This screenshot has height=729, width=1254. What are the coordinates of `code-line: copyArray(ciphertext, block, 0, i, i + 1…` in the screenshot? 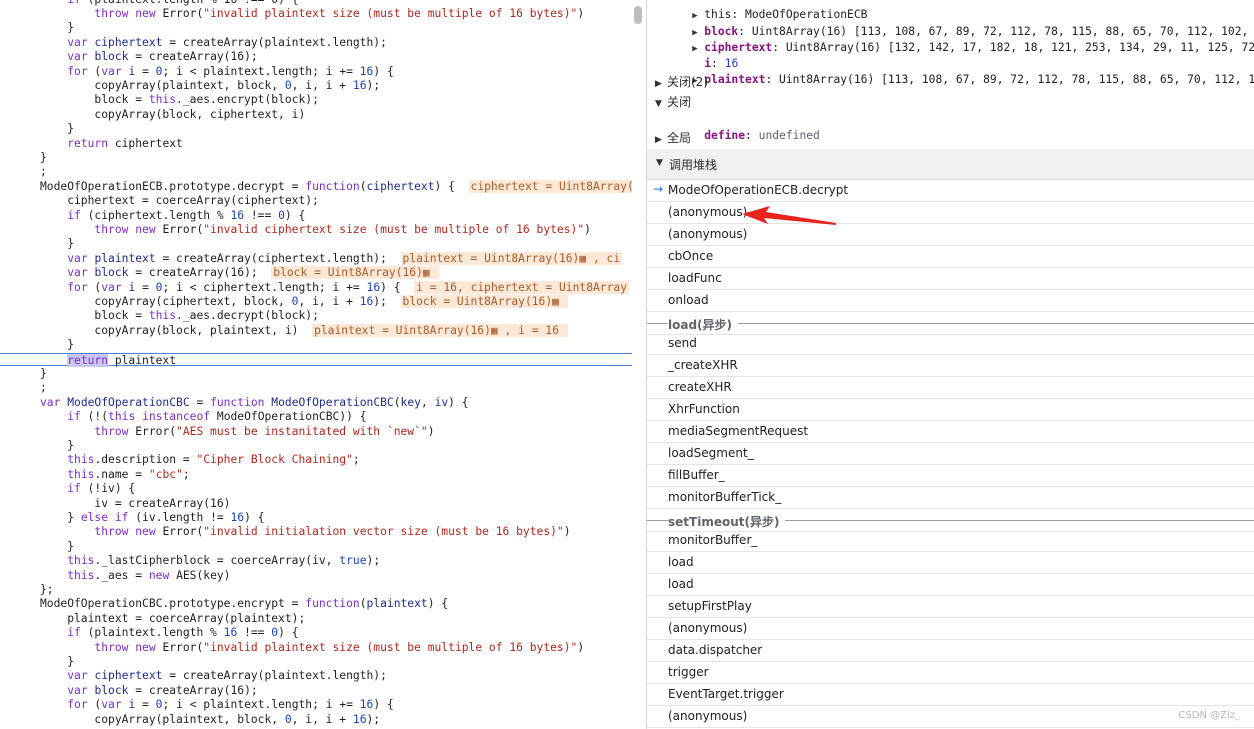 It's located at (316, 301).